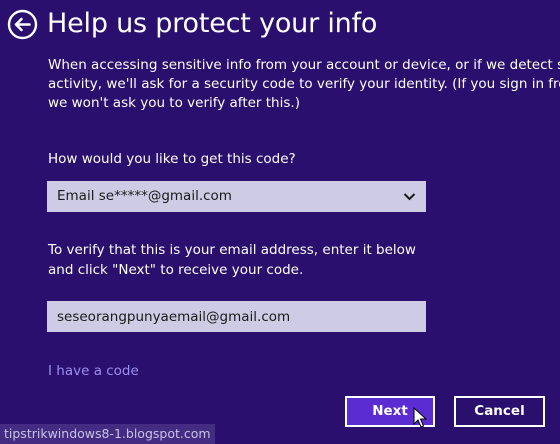 The width and height of the screenshot is (560, 444). I want to click on watermark-text: tipstrikwindows8-1.blogspot.com, so click(107, 434).